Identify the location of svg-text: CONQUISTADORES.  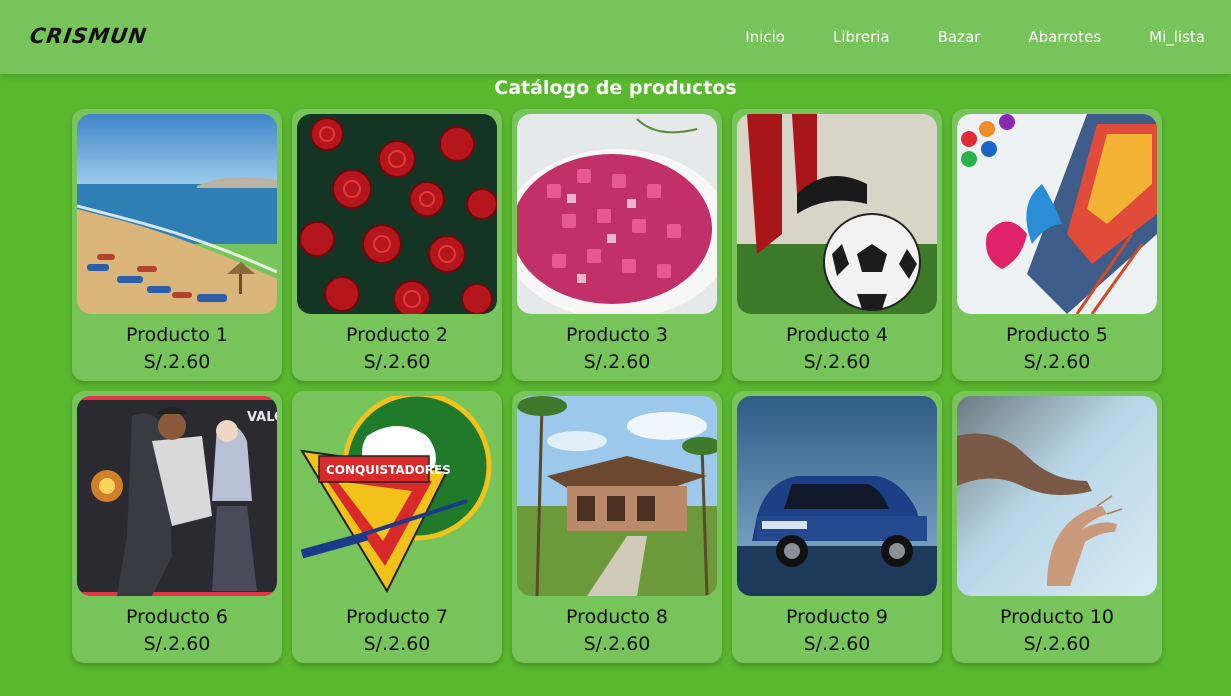
(388, 470).